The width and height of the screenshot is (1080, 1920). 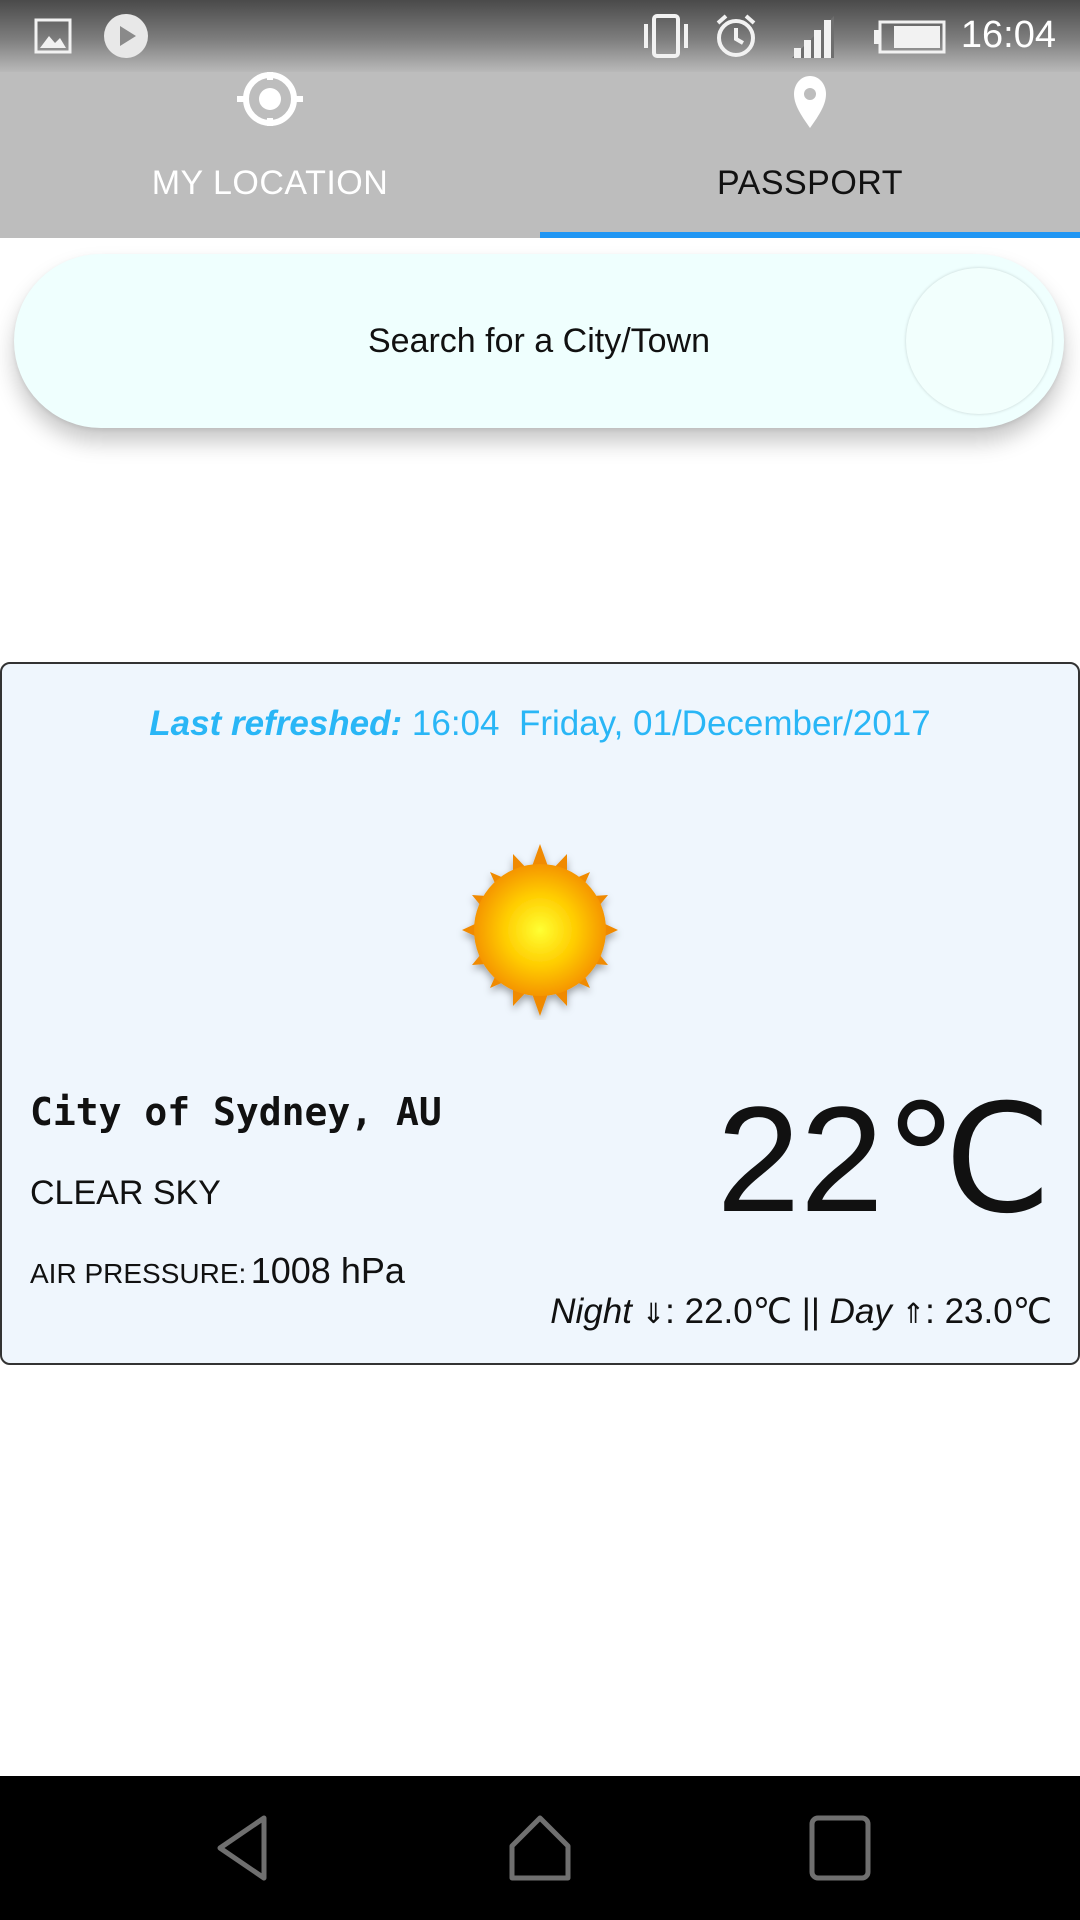 What do you see at coordinates (729, 1311) in the screenshot?
I see `night-temperature: : 22.0℃` at bounding box center [729, 1311].